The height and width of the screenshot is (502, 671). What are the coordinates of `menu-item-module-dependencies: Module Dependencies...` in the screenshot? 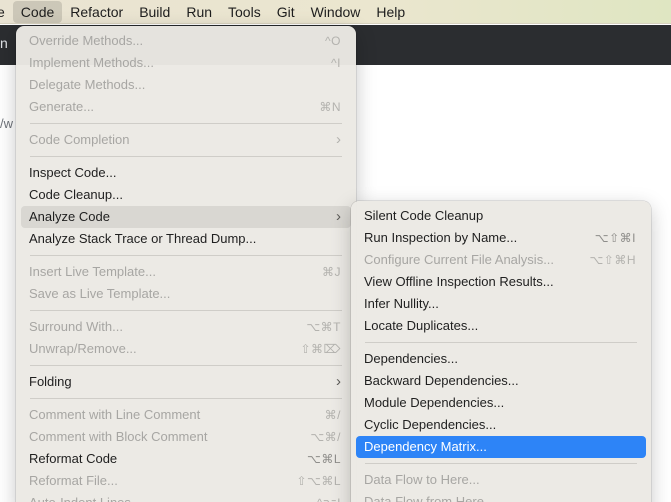 It's located at (501, 403).